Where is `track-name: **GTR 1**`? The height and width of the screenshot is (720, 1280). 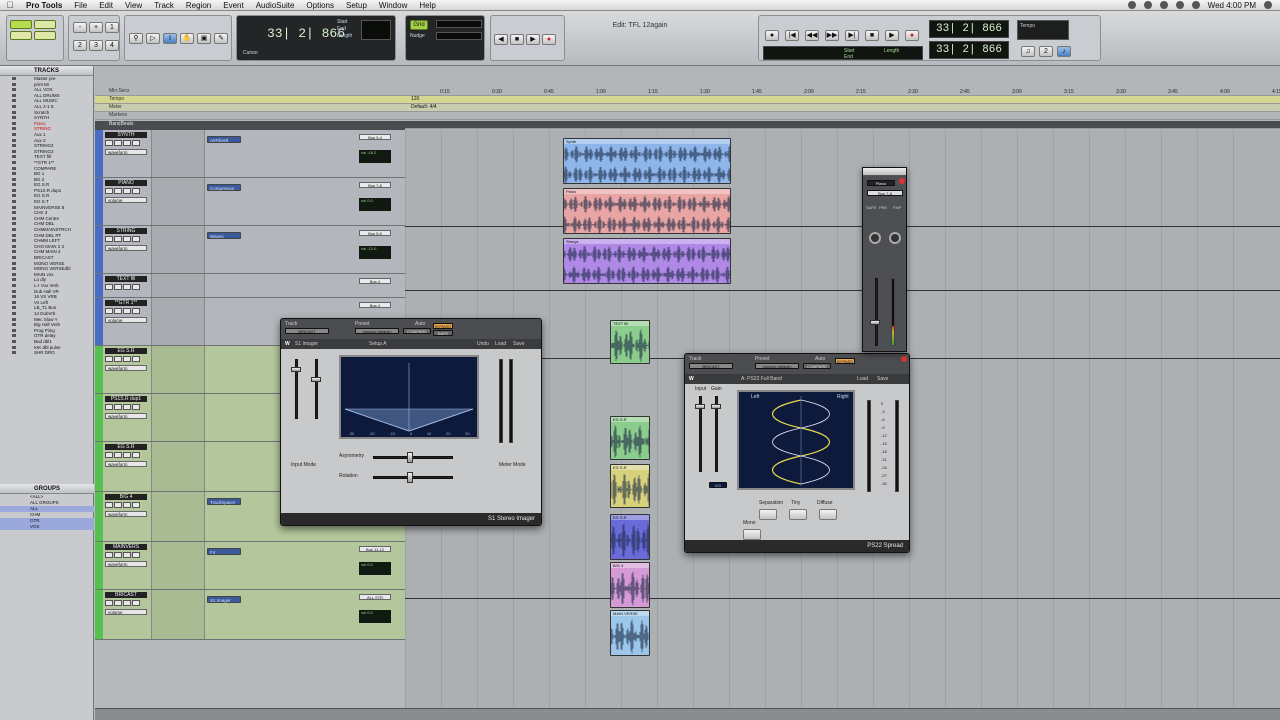 track-name: **GTR 1** is located at coordinates (126, 303).